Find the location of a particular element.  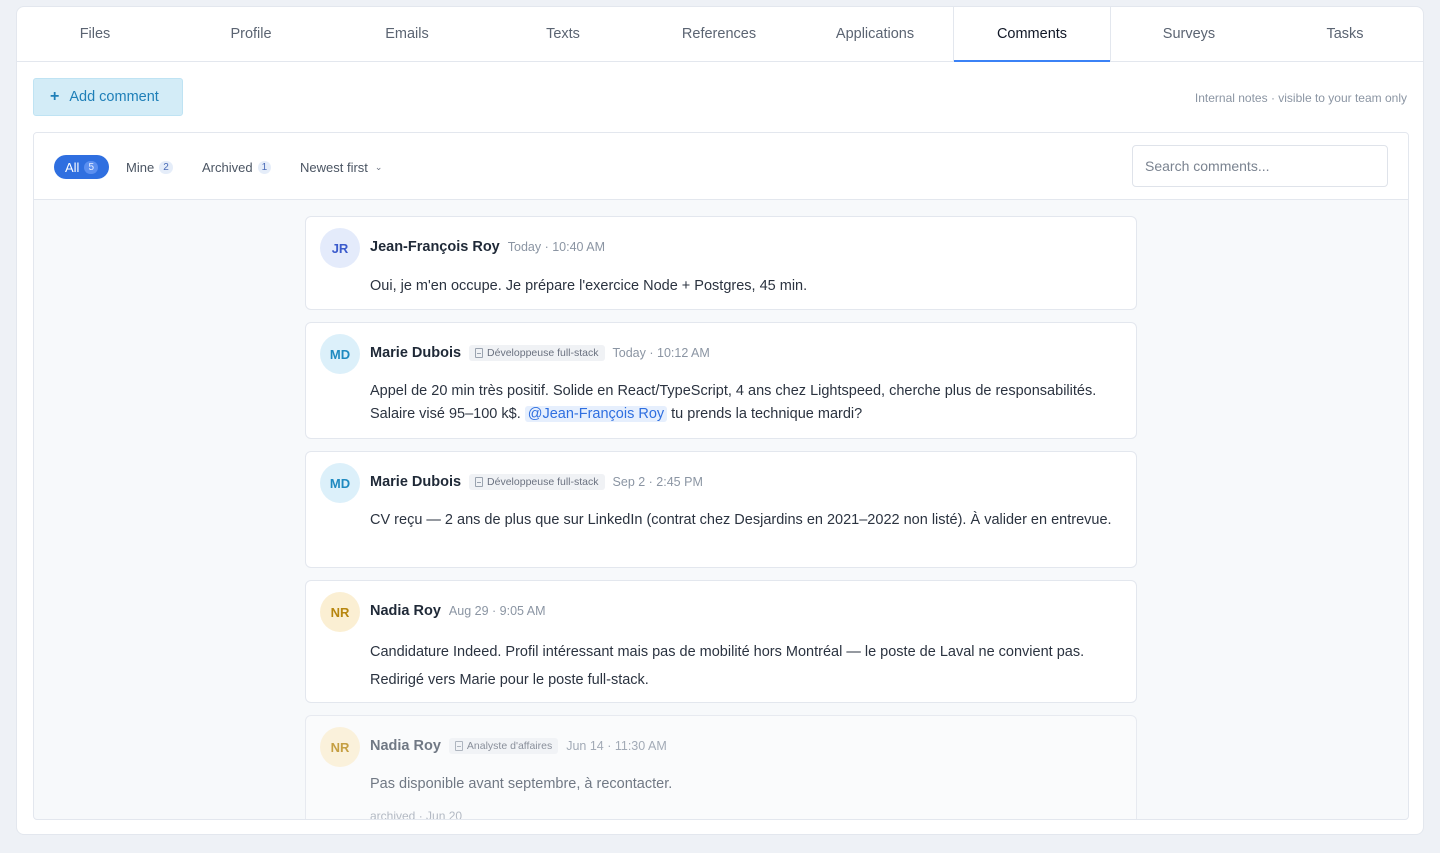

archived-note: archived · Jun 20 is located at coordinates (416, 814).